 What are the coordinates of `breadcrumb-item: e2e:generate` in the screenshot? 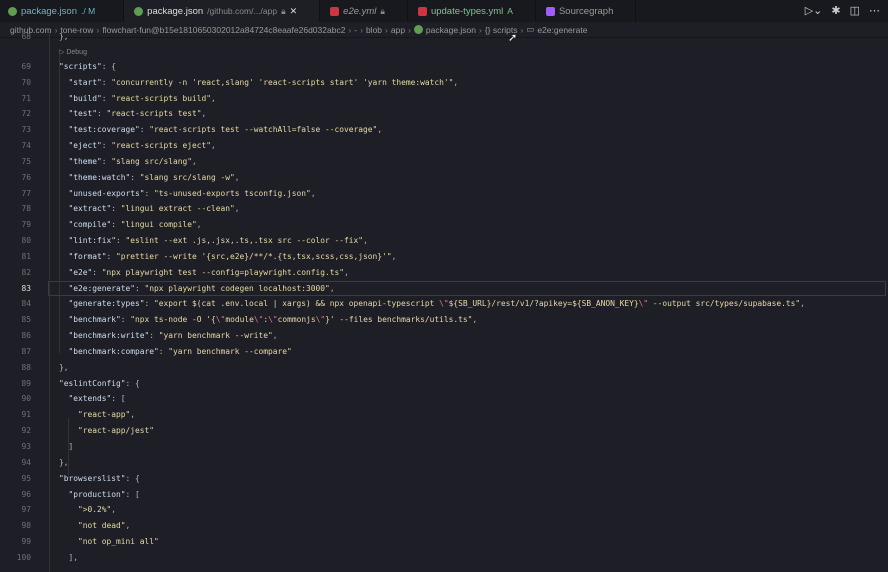 It's located at (562, 30).